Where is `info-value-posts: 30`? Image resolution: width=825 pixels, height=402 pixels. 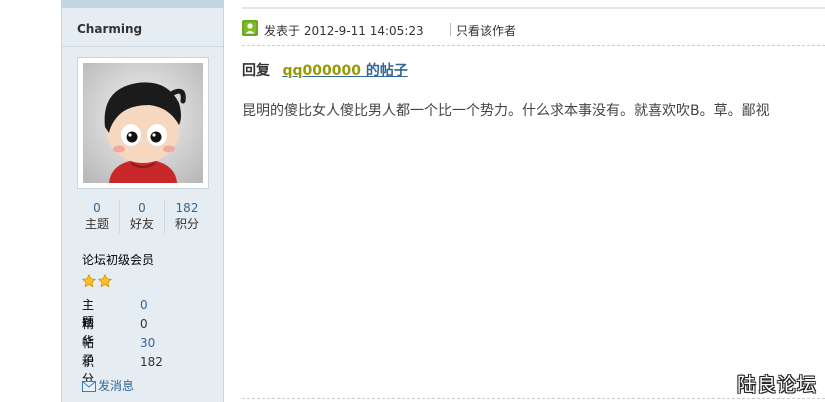
info-value-posts: 30 is located at coordinates (147, 343).